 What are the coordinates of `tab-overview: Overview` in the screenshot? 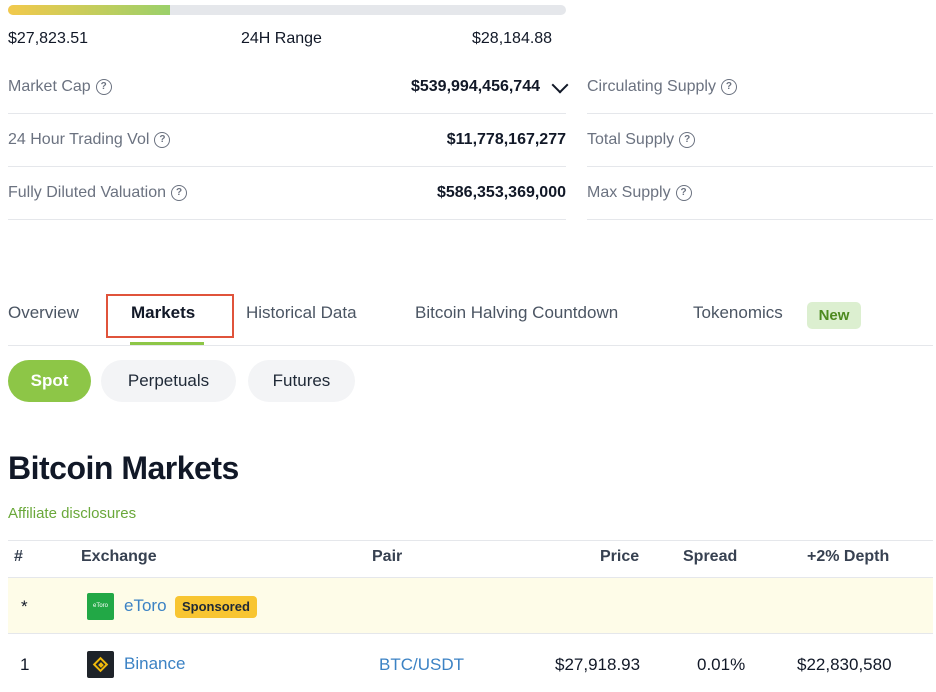 It's located at (43, 313).